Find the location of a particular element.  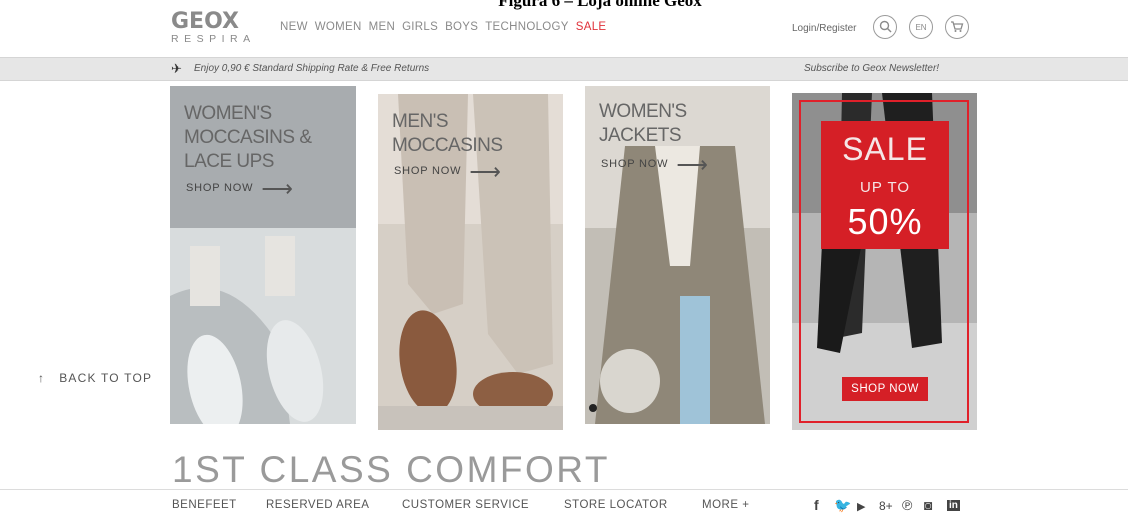

login-register-link: Login/Register is located at coordinates (824, 28).